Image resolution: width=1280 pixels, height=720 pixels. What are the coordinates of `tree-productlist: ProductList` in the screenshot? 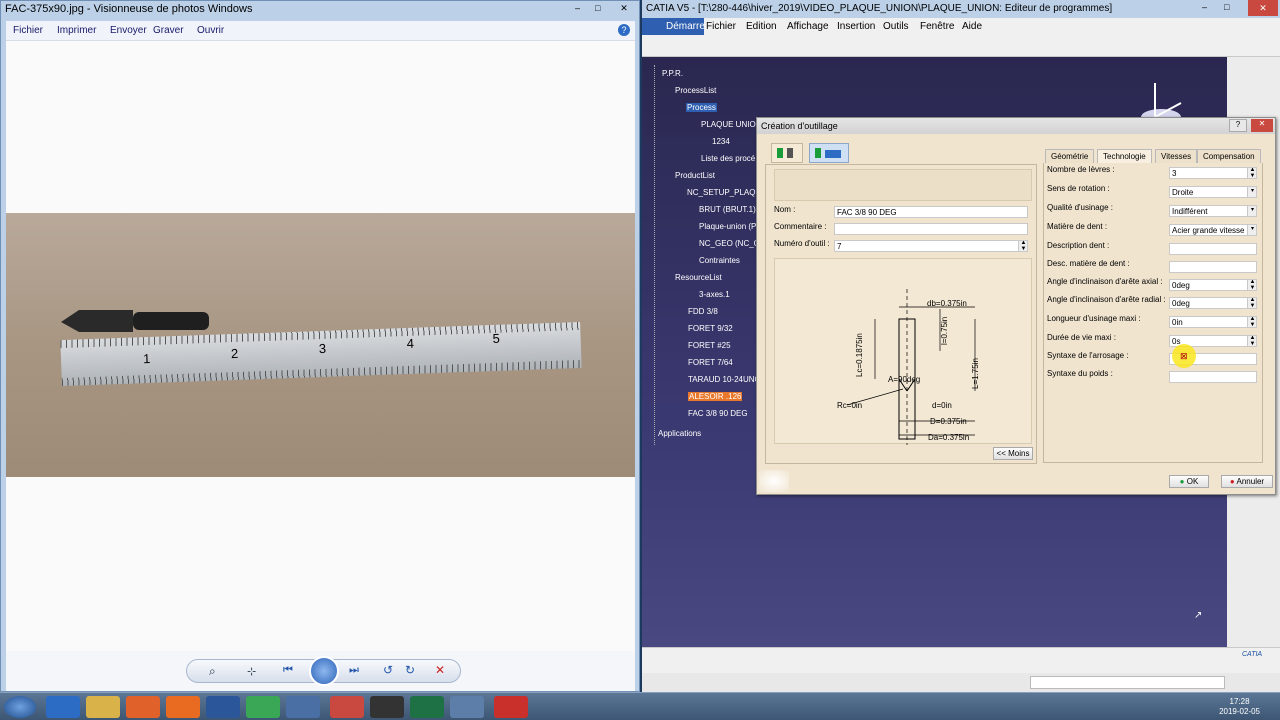 It's located at (695, 175).